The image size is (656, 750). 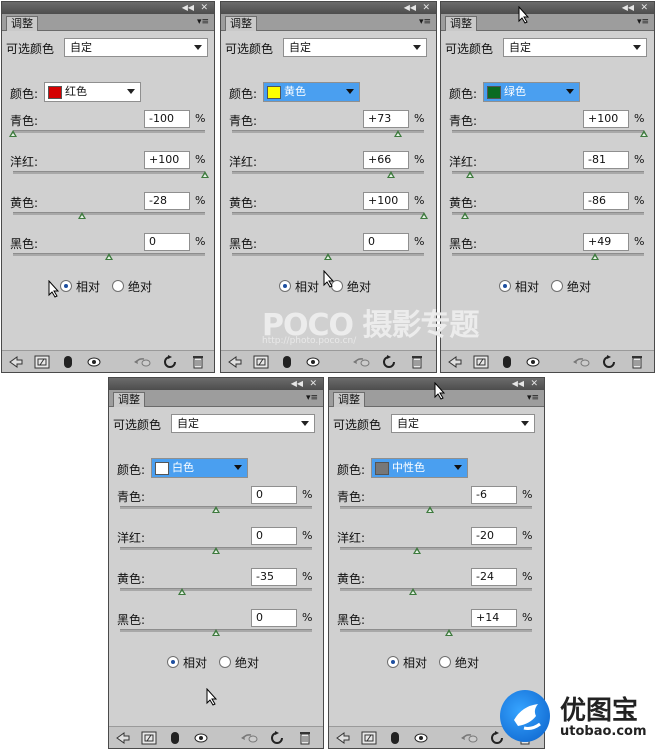 What do you see at coordinates (531, 92) in the screenshot?
I see `color-select: 绿色` at bounding box center [531, 92].